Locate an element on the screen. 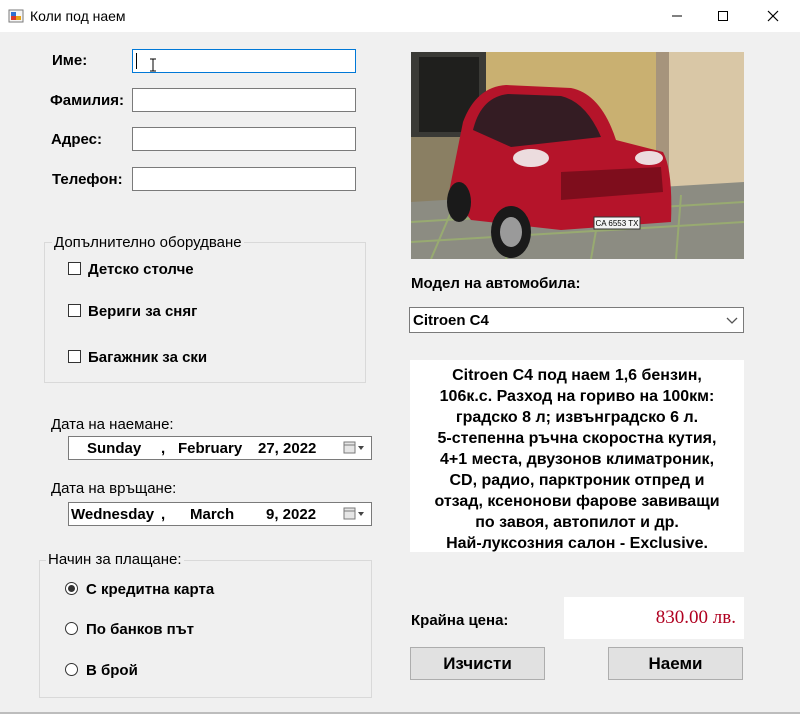 The width and height of the screenshot is (800, 714). address-label: Адрес: is located at coordinates (76, 139).